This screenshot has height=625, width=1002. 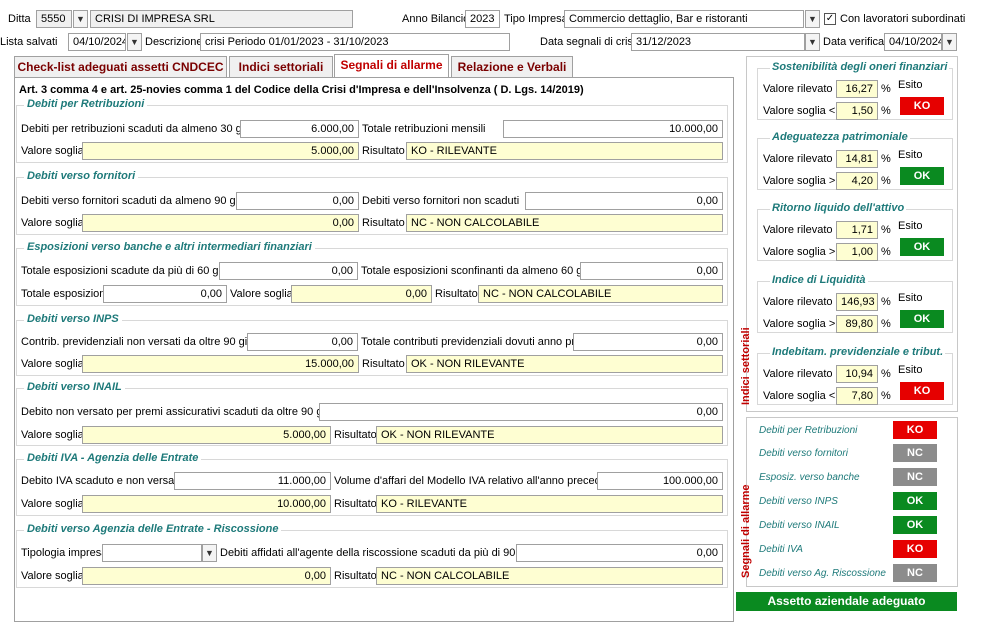 What do you see at coordinates (648, 342) in the screenshot?
I see `inps-f2-field: 0,00` at bounding box center [648, 342].